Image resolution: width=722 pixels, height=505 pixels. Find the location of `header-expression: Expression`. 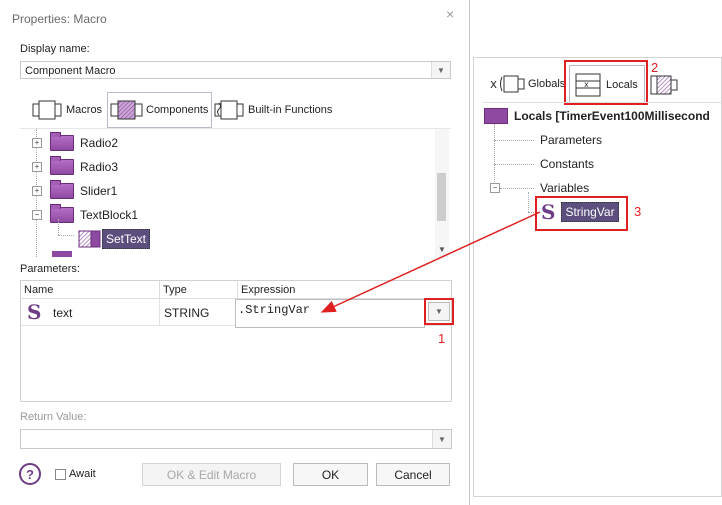

header-expression: Expression is located at coordinates (268, 290).